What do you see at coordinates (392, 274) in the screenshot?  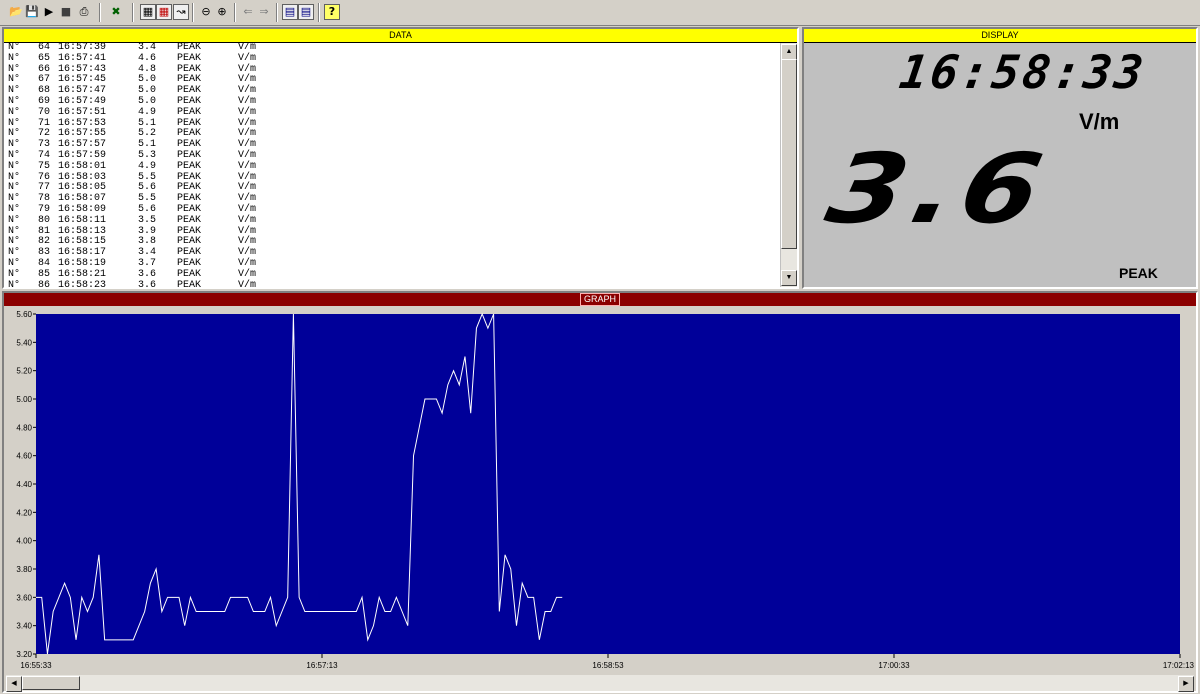 I see `list-item: N° 85 16:58:21 3.6 PEAK V/m` at bounding box center [392, 274].